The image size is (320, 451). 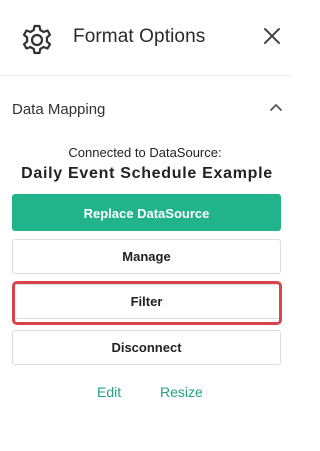 What do you see at coordinates (181, 392) in the screenshot?
I see `resize-link: Resize` at bounding box center [181, 392].